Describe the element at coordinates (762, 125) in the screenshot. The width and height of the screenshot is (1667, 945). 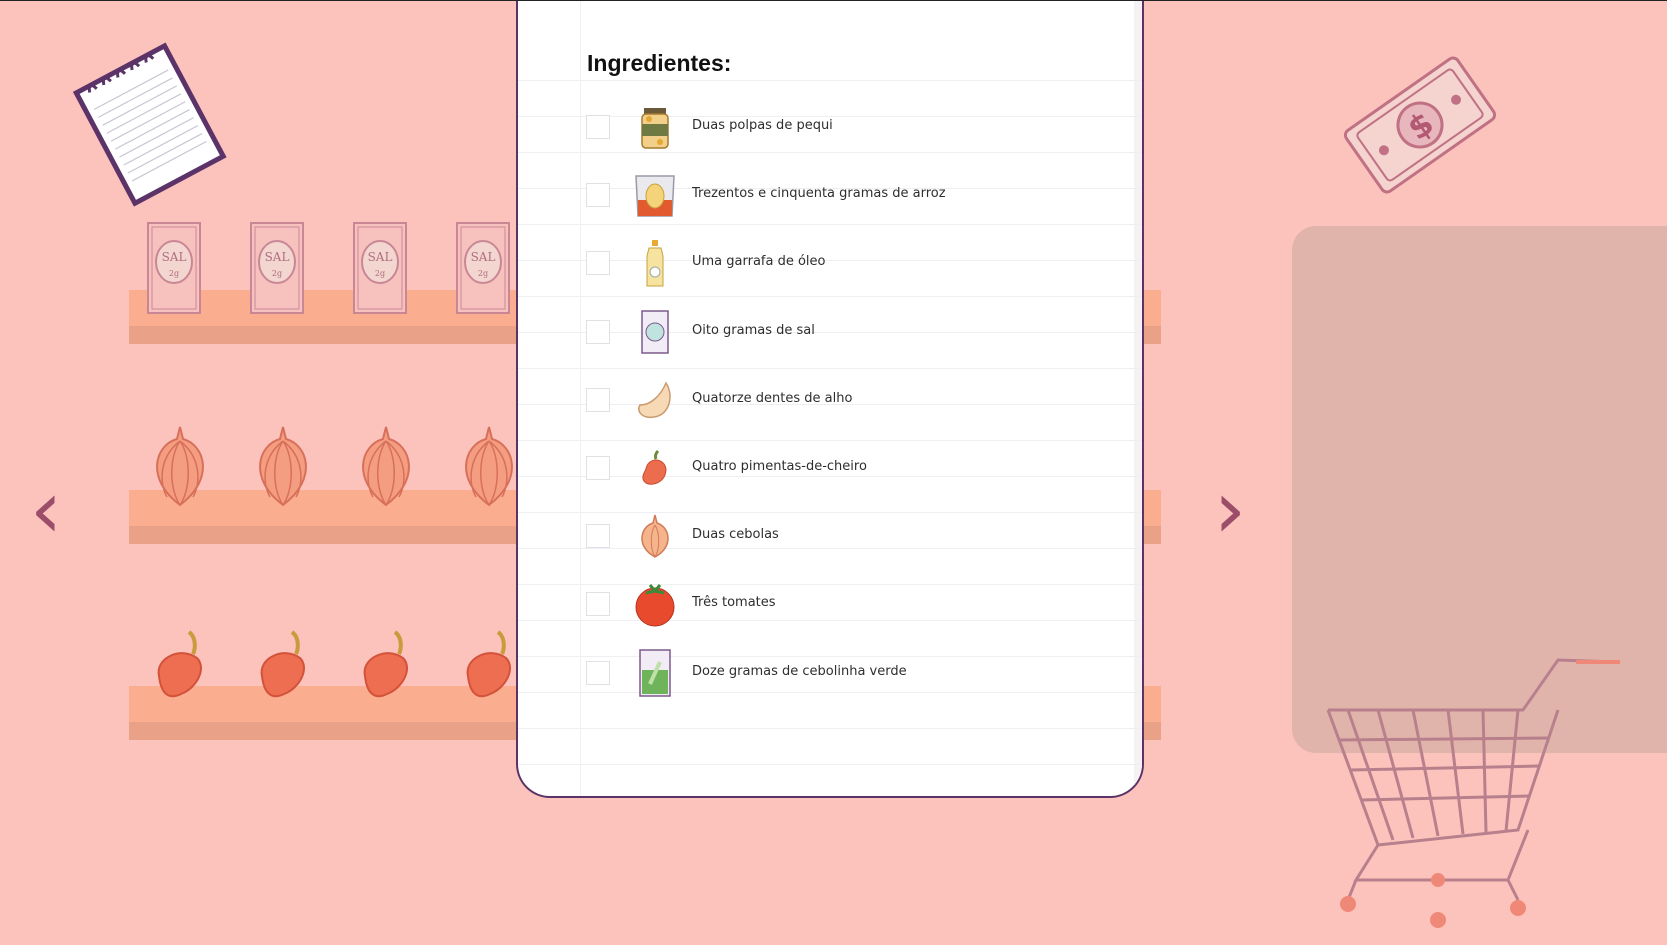
I see `ingredient-label: Duas polpas de pequi` at that location.